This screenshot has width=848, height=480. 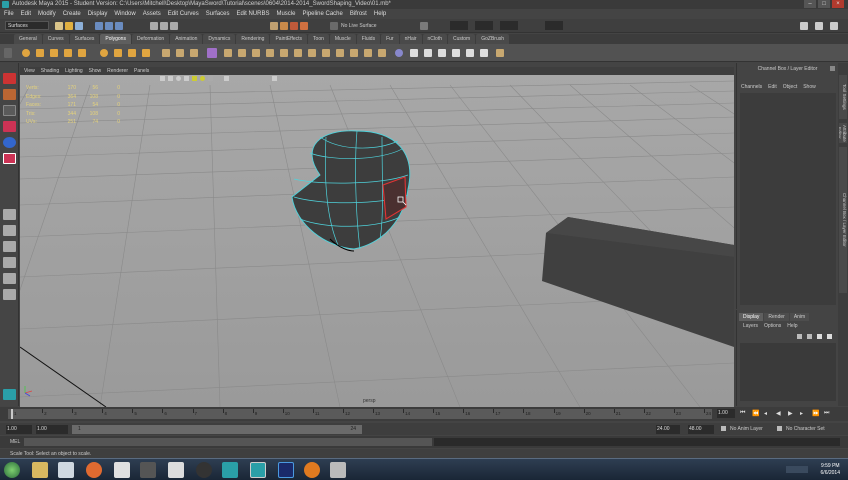 I want to click on lasso-tool-icon, so click(x=9, y=94).